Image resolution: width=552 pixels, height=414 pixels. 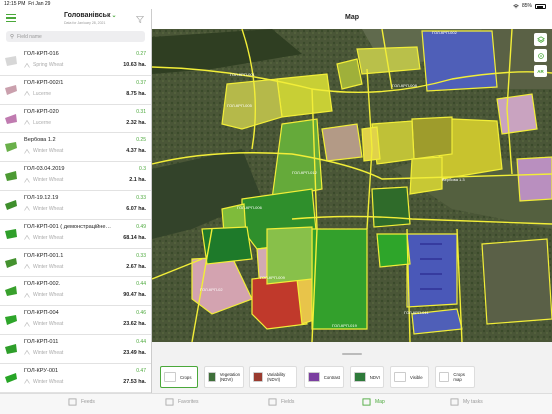 What do you see at coordinates (75, 119) in the screenshot?
I see `field-list-item: ГОЛ-КРП-020 0.31 Lucerne 2.32 ha.` at bounding box center [75, 119].